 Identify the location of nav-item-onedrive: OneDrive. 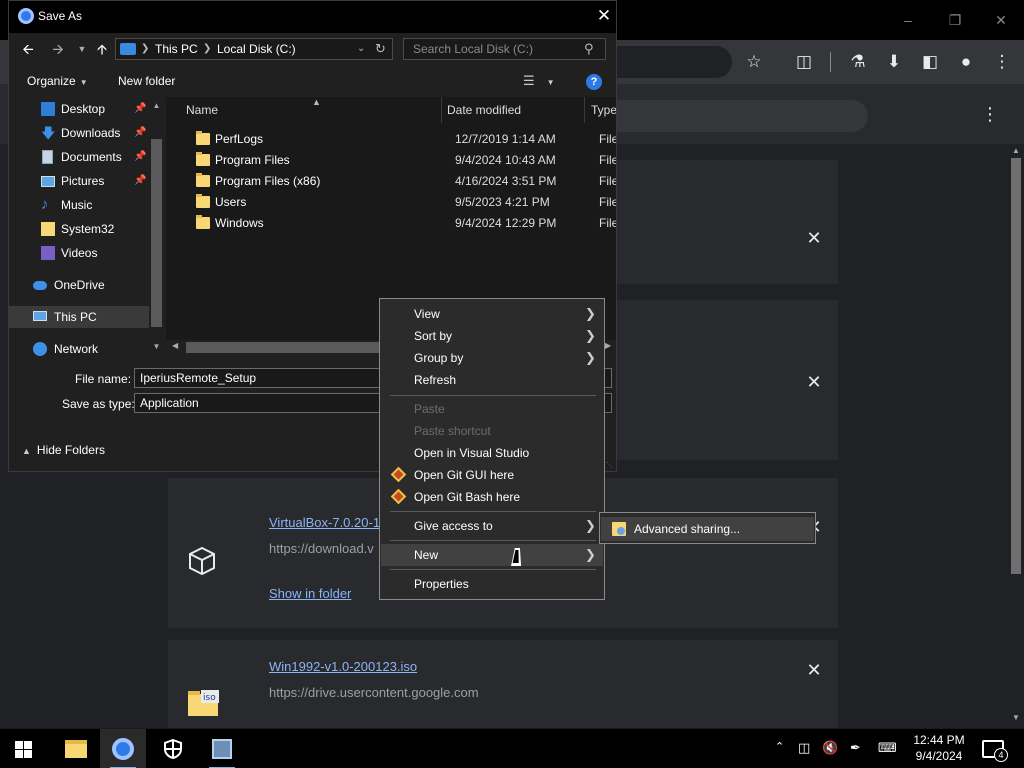
(79, 285).